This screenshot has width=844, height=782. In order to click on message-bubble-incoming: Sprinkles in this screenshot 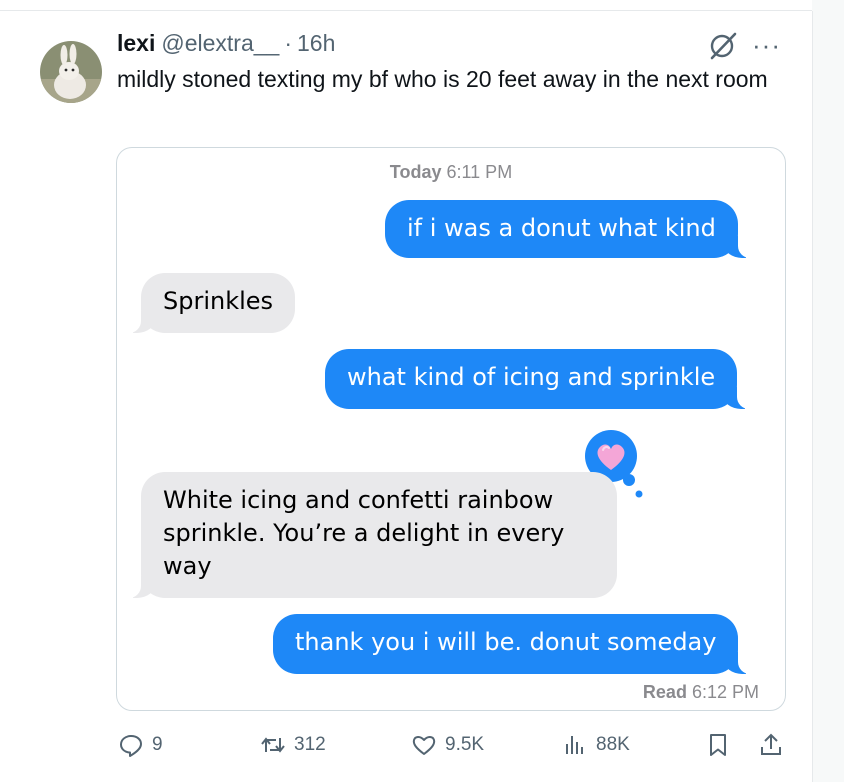, I will do `click(208, 303)`.